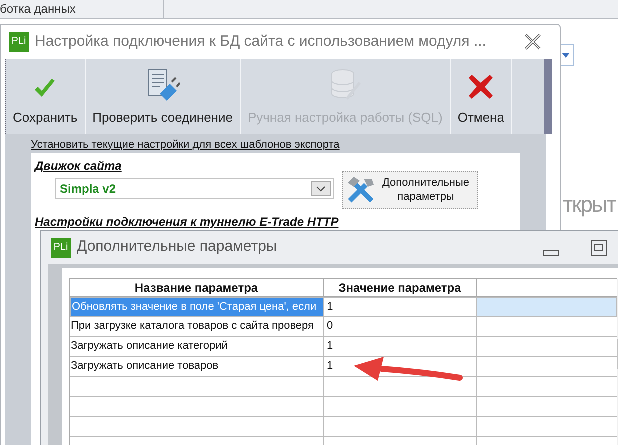  Describe the element at coordinates (400, 346) in the screenshot. I see `table-cell: 1` at that location.